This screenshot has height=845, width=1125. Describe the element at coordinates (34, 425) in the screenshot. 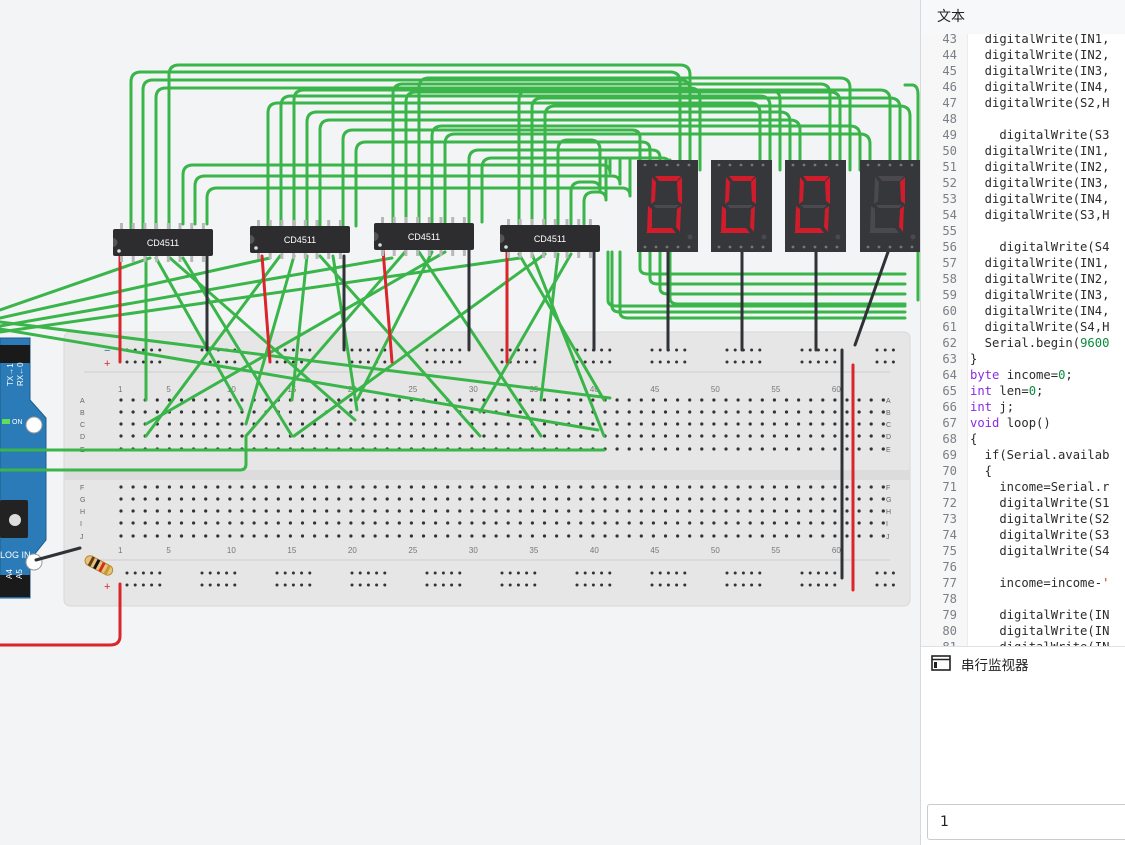

I see `arduino-mount-hole` at that location.